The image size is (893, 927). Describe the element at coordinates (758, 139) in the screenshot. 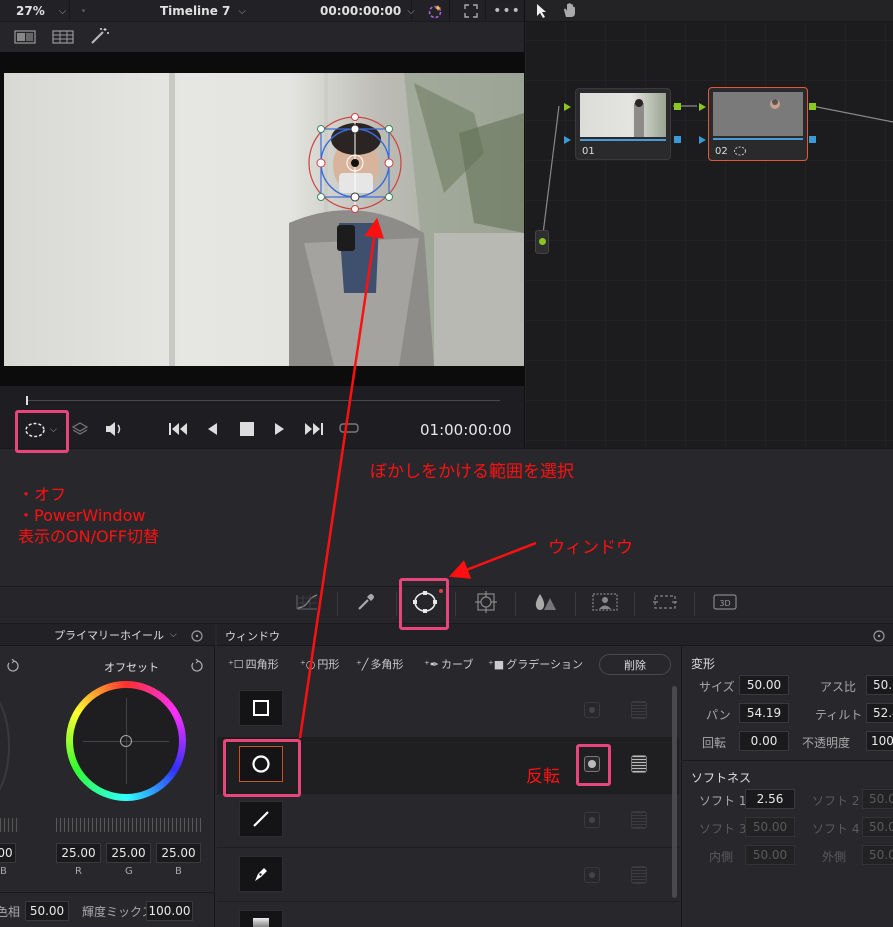

I see `node-progress` at that location.